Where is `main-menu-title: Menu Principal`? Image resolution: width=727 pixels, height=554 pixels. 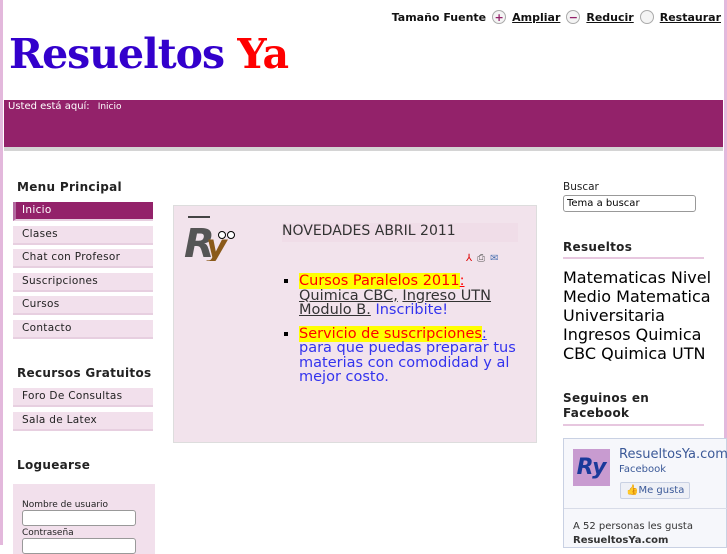 main-menu-title: Menu Principal is located at coordinates (69, 187).